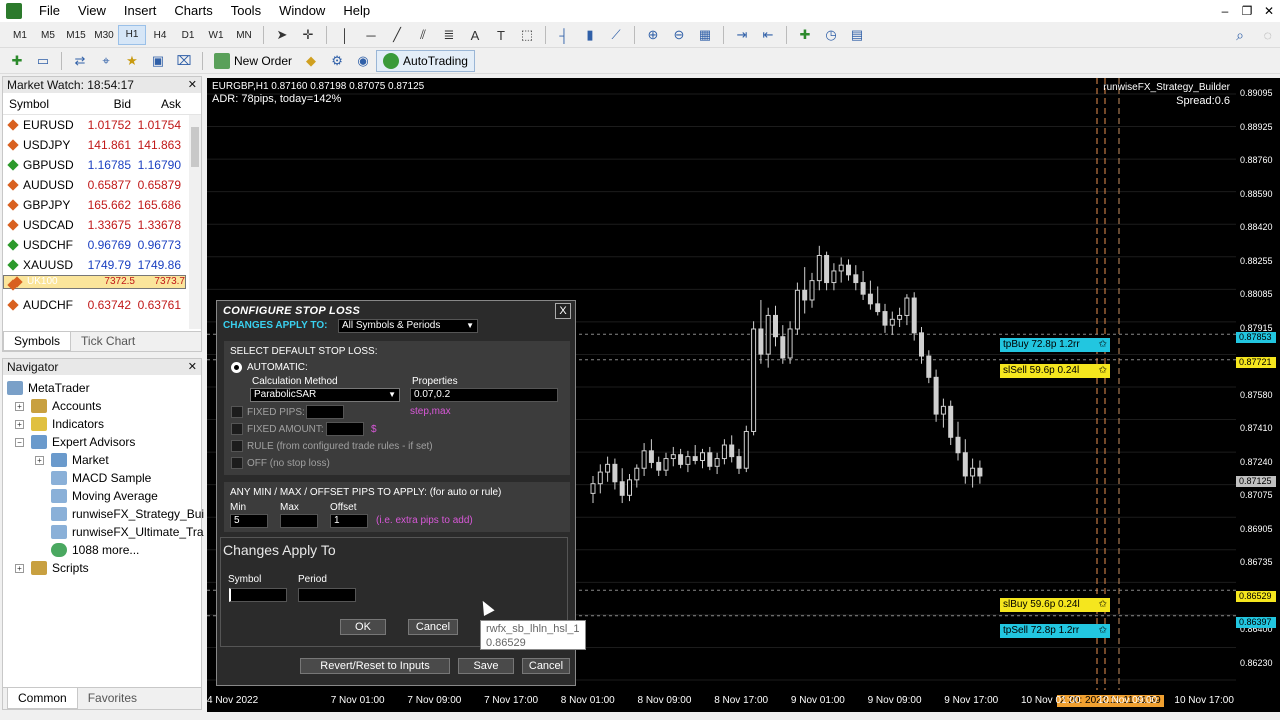  What do you see at coordinates (94, 282) in the screenshot?
I see `market-watch-row: UK100 7372.5 7373.7` at bounding box center [94, 282].